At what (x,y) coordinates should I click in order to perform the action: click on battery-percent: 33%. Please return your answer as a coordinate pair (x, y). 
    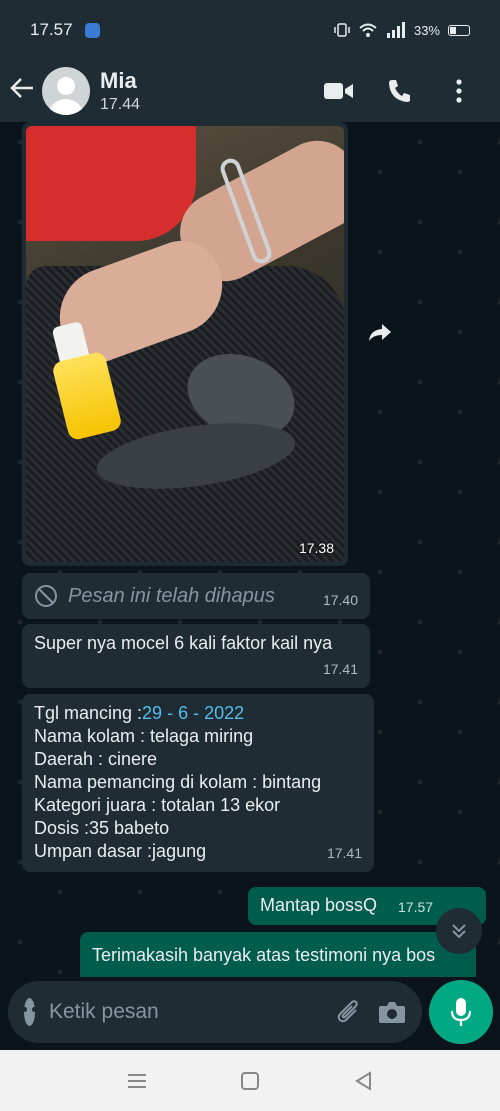
    Looking at the image, I should click on (426, 30).